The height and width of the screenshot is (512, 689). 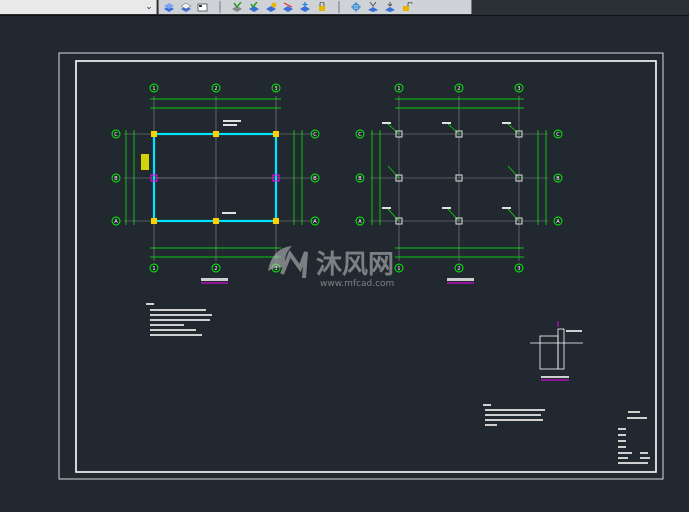 What do you see at coordinates (556, 351) in the screenshot?
I see `detail-section` at bounding box center [556, 351].